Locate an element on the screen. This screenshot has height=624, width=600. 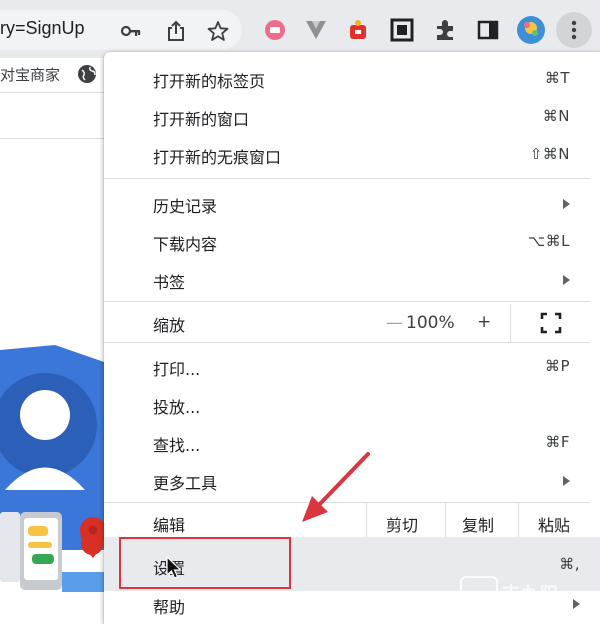
zoom-label: 缩放 is located at coordinates (169, 325).